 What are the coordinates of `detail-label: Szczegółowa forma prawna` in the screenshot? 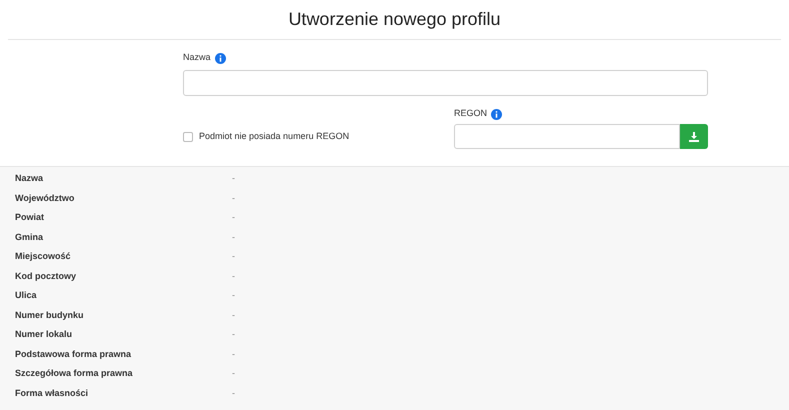 It's located at (74, 373).